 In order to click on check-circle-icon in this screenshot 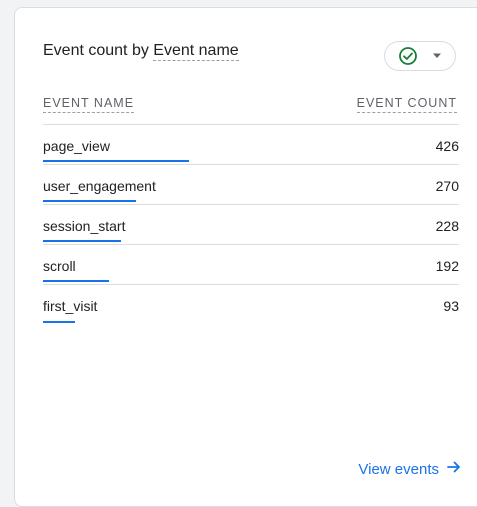, I will do `click(408, 56)`.